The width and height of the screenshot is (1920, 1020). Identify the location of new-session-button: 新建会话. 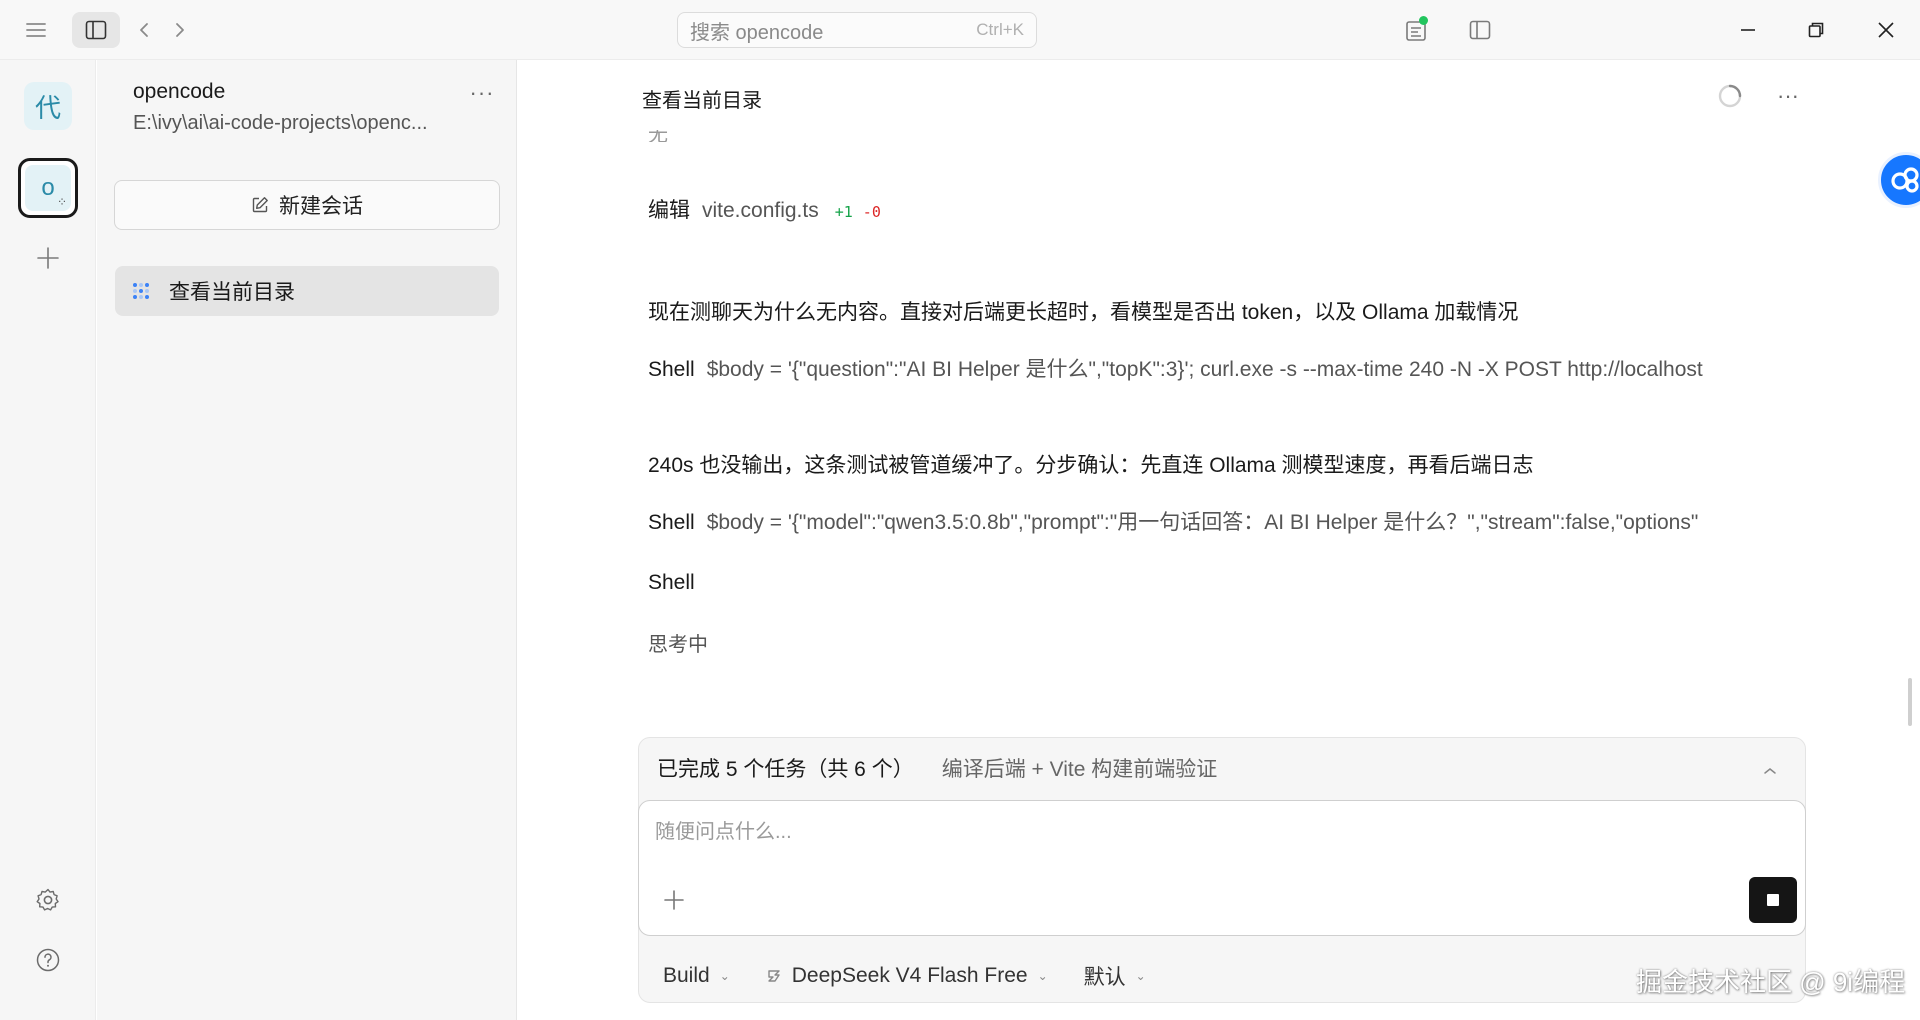
(307, 205).